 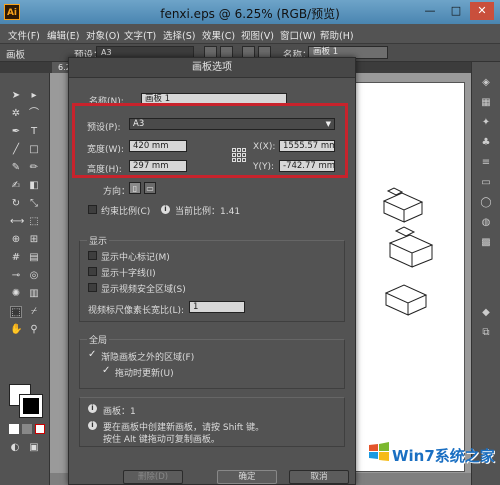 I want to click on maximize-button: □, so click(x=456, y=11).